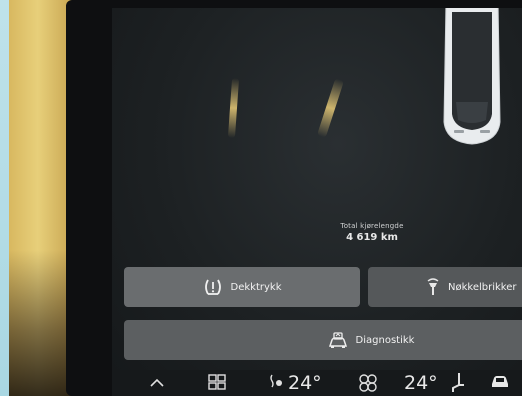 The height and width of the screenshot is (396, 522). I want to click on diagnostics-icon, so click(338, 340).